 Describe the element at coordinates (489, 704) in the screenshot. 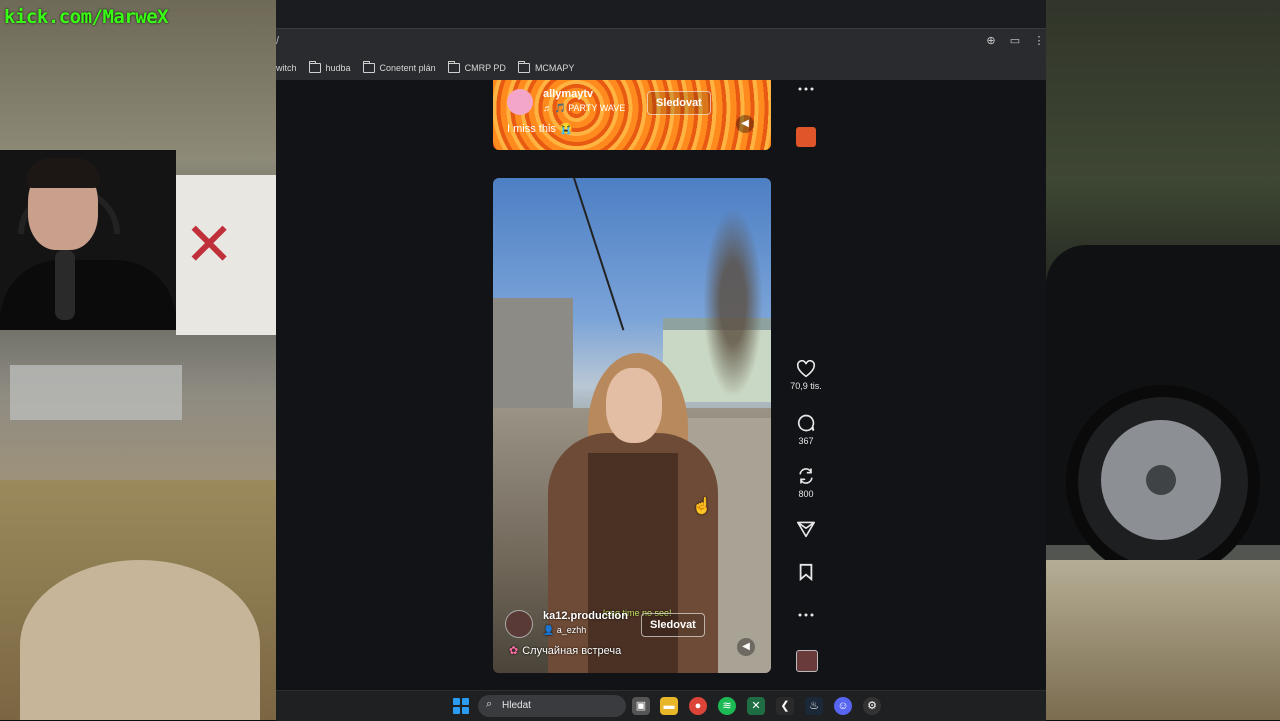

I see `search-icon: ⌕` at that location.